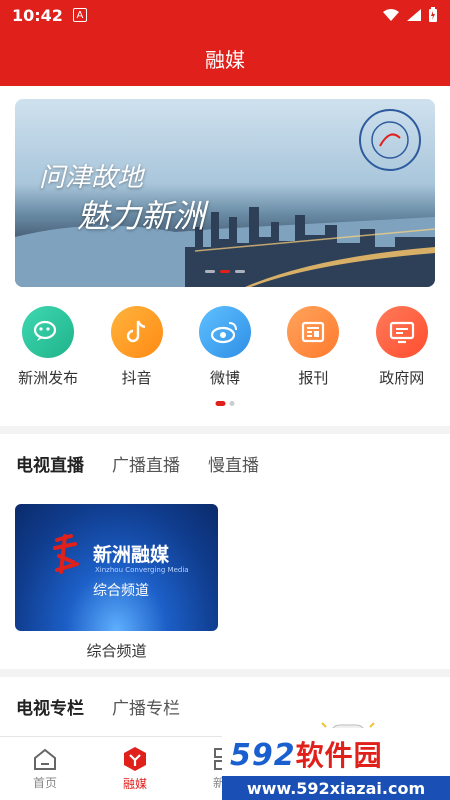 Image resolution: width=450 pixels, height=800 pixels. I want to click on watermark-brand-num: 592, so click(263, 755).